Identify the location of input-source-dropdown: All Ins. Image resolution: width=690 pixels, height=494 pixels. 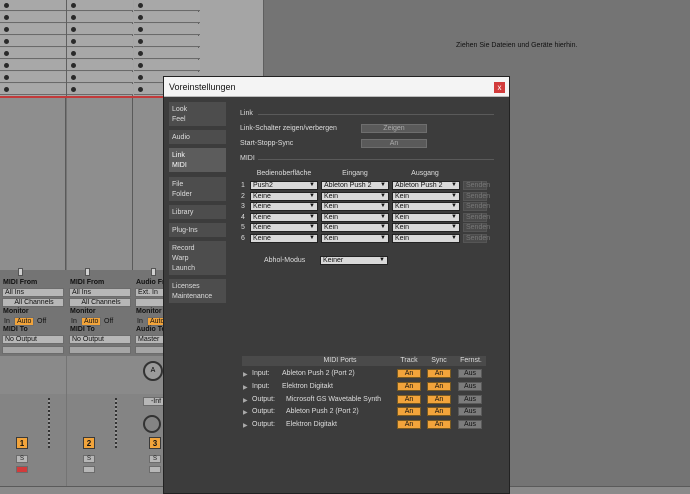
(100, 292).